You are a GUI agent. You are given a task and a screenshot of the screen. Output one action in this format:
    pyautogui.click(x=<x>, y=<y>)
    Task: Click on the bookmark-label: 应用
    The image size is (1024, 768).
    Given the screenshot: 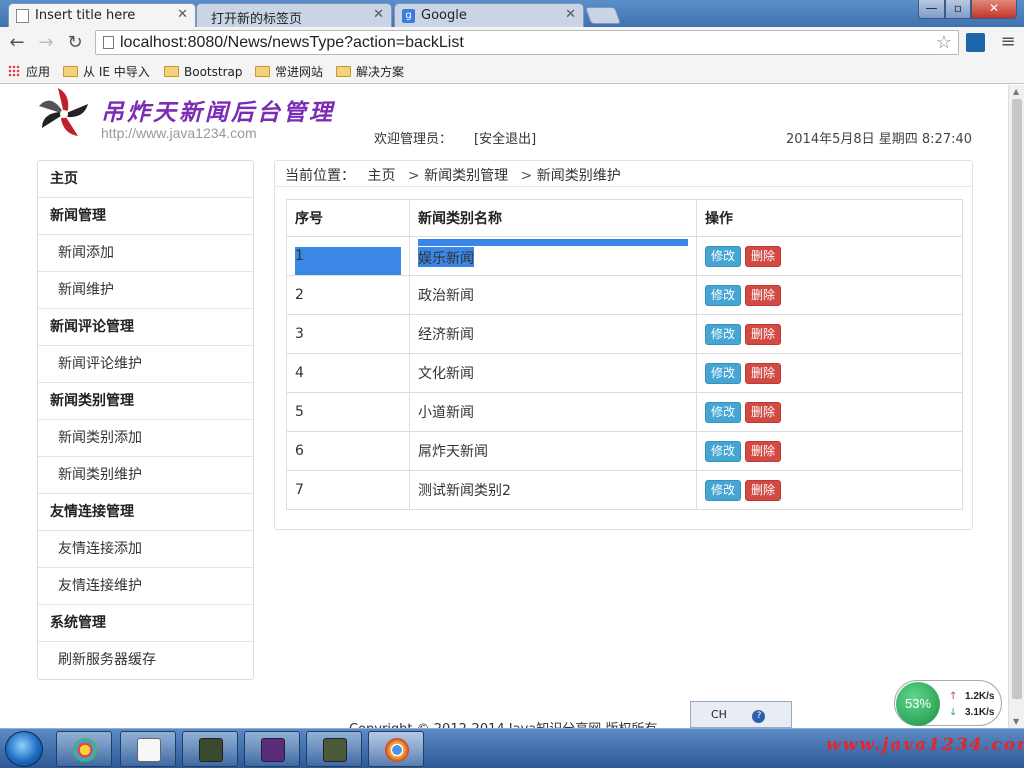 What is the action you would take?
    pyautogui.click(x=38, y=72)
    